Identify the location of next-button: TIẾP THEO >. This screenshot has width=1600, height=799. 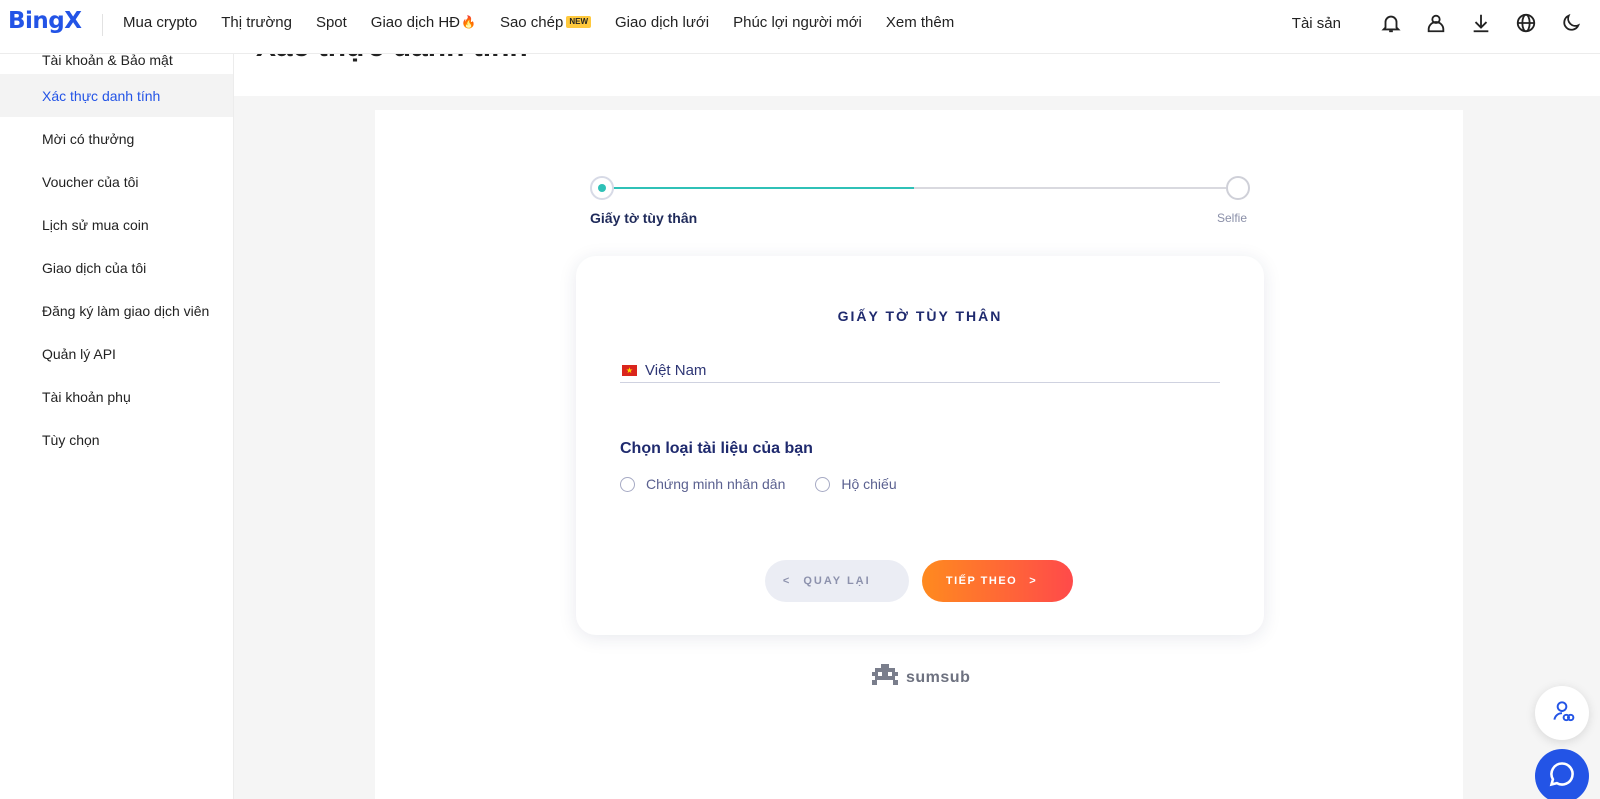
(997, 581).